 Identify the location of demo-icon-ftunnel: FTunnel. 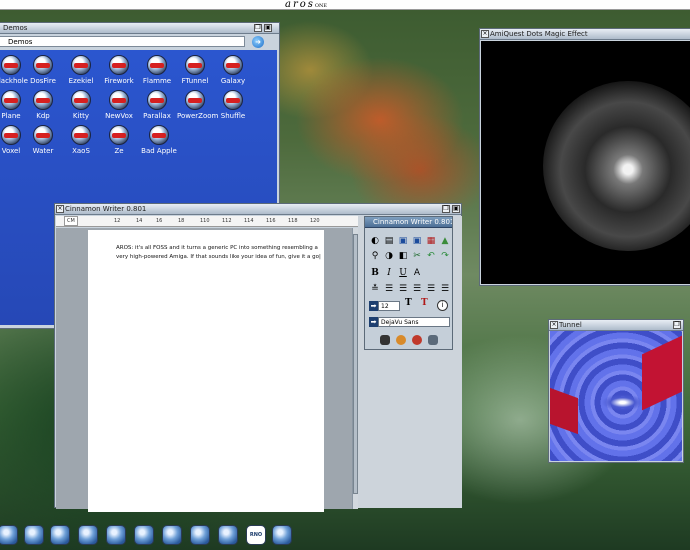
(195, 70).